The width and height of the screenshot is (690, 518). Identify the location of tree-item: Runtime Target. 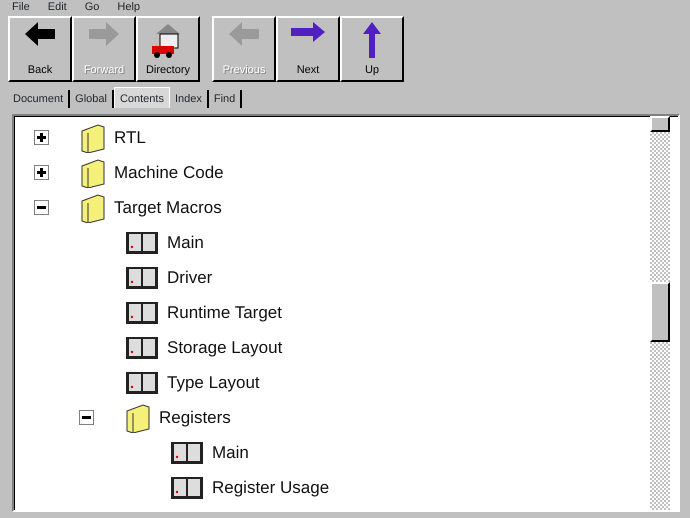
(224, 313).